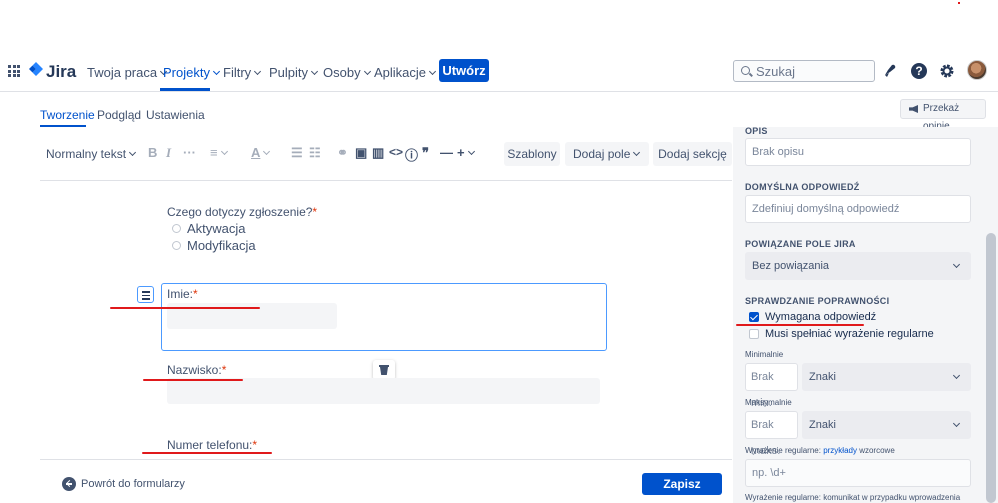 The height and width of the screenshot is (503, 998). What do you see at coordinates (858, 266) in the screenshot?
I see `linked-field-select: Bez powiązania` at bounding box center [858, 266].